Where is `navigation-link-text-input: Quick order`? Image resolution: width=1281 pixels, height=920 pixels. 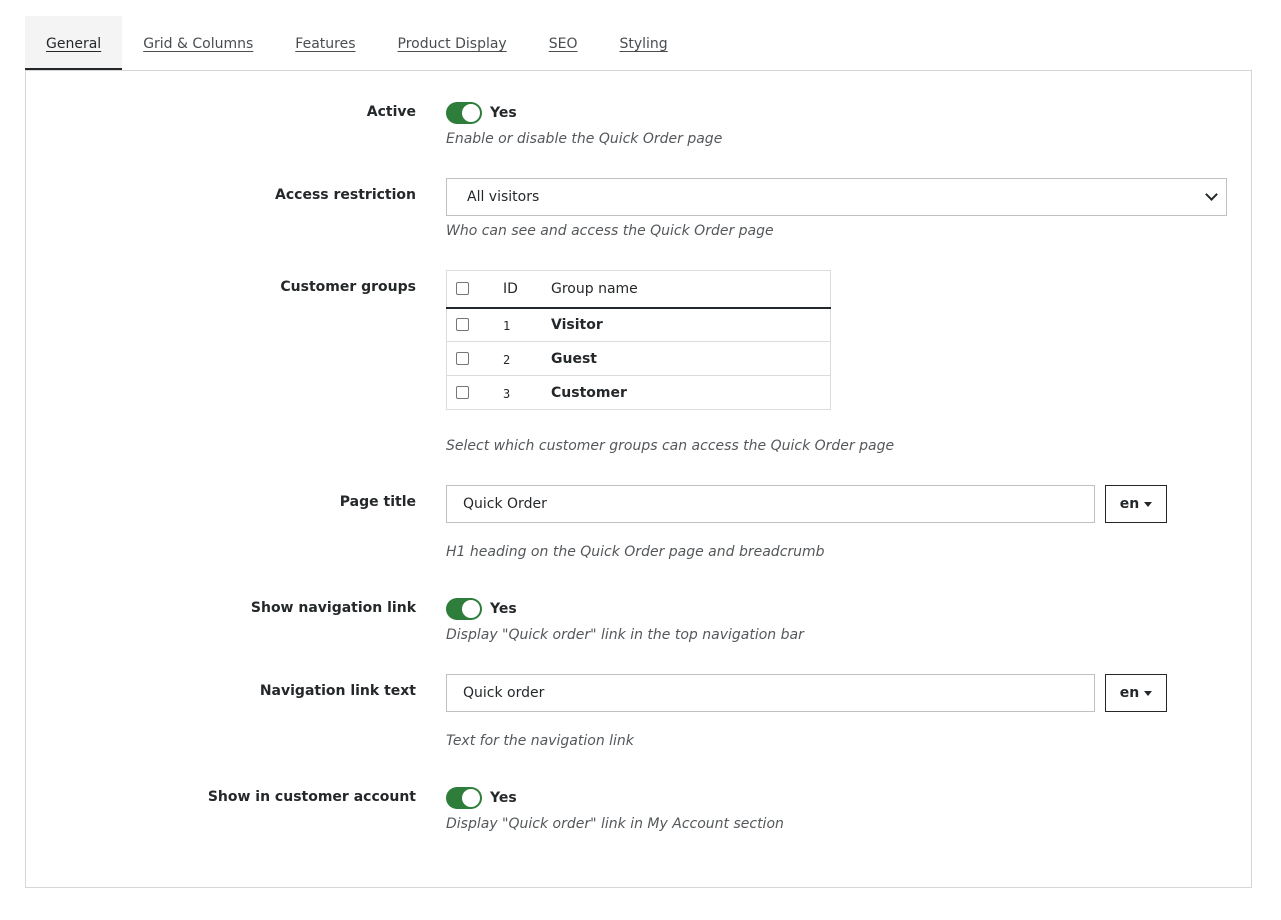 navigation-link-text-input: Quick order is located at coordinates (770, 693).